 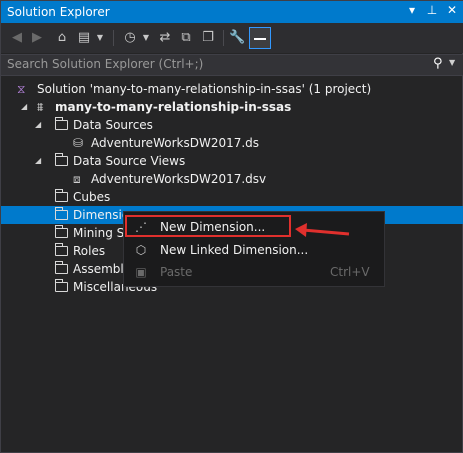 What do you see at coordinates (176, 272) in the screenshot?
I see `paste-label: Paste` at bounding box center [176, 272].